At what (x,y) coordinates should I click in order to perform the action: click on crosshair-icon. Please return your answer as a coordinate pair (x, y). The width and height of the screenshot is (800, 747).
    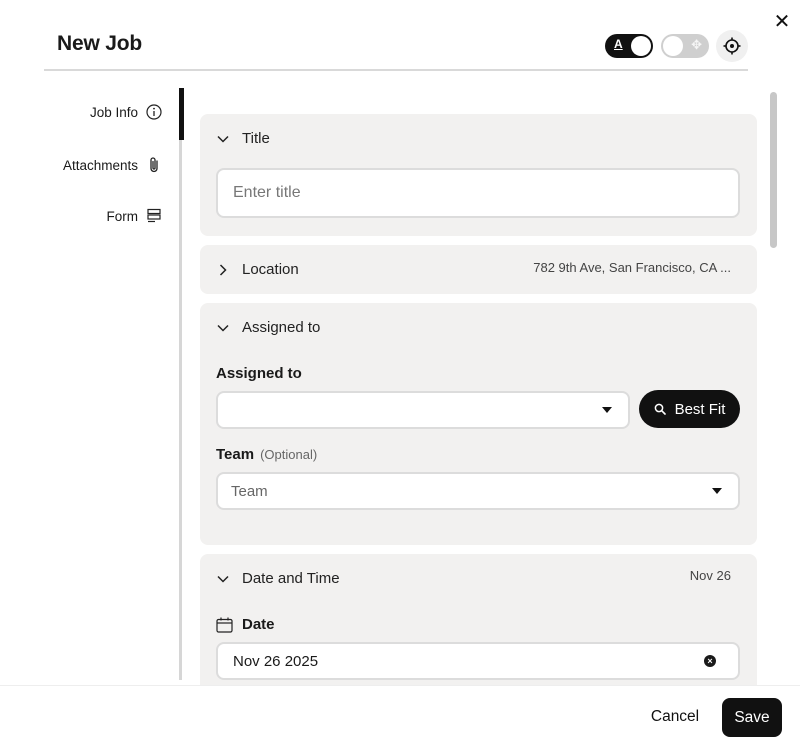
    Looking at the image, I should click on (732, 46).